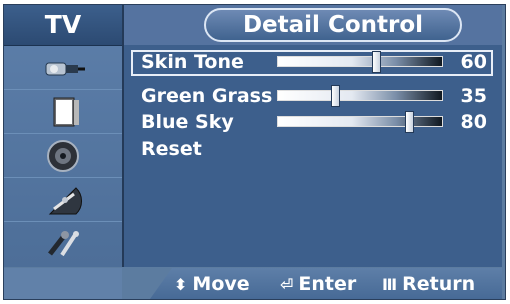 This screenshot has width=510, height=304. I want to click on return-label: Return, so click(439, 284).